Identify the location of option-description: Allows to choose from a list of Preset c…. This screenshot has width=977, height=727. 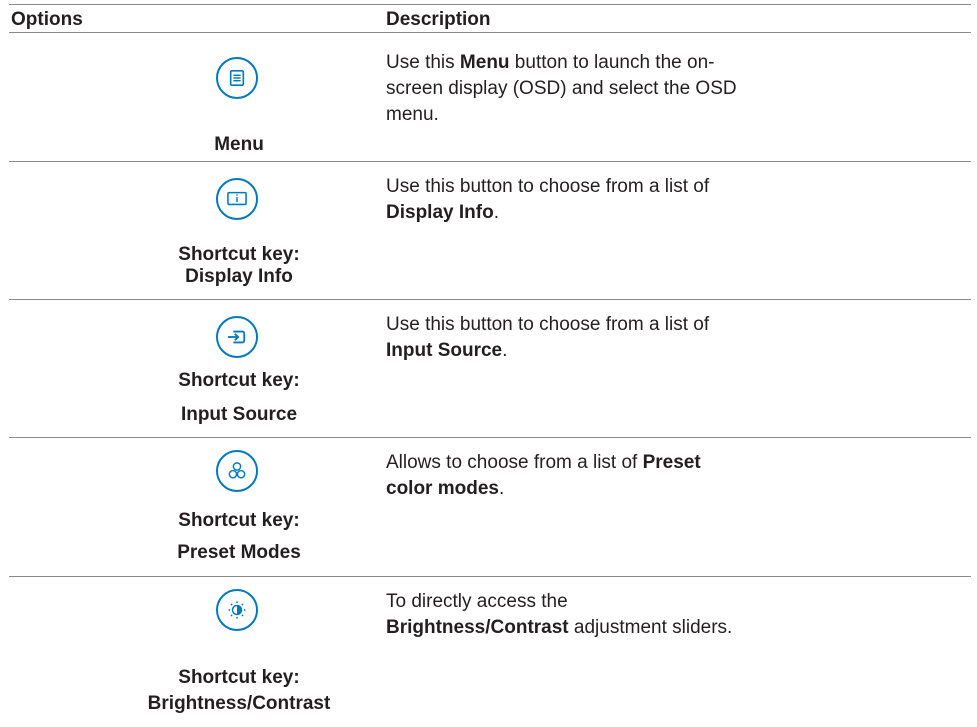
(543, 475).